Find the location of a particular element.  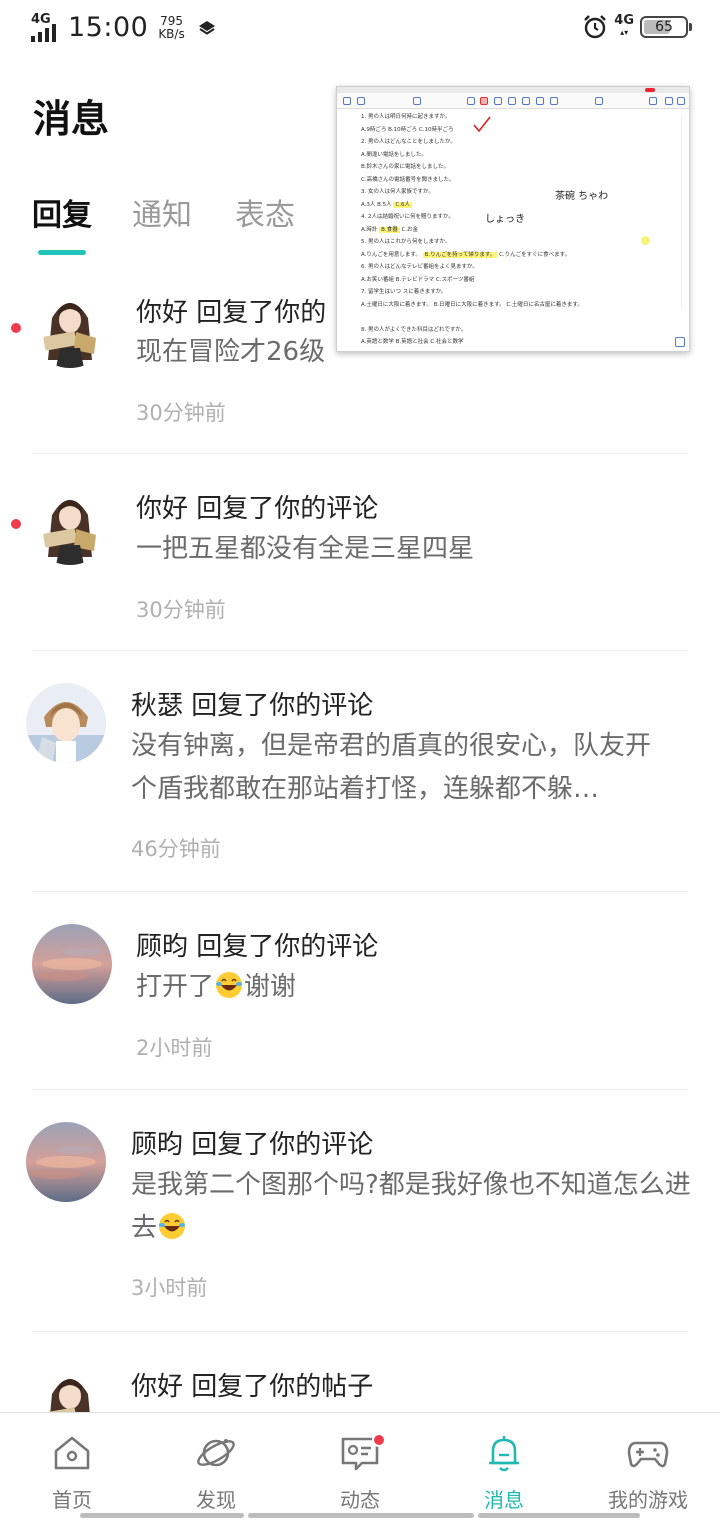

message-title: 你好 回复了你的帖子 is located at coordinates (252, 1387).